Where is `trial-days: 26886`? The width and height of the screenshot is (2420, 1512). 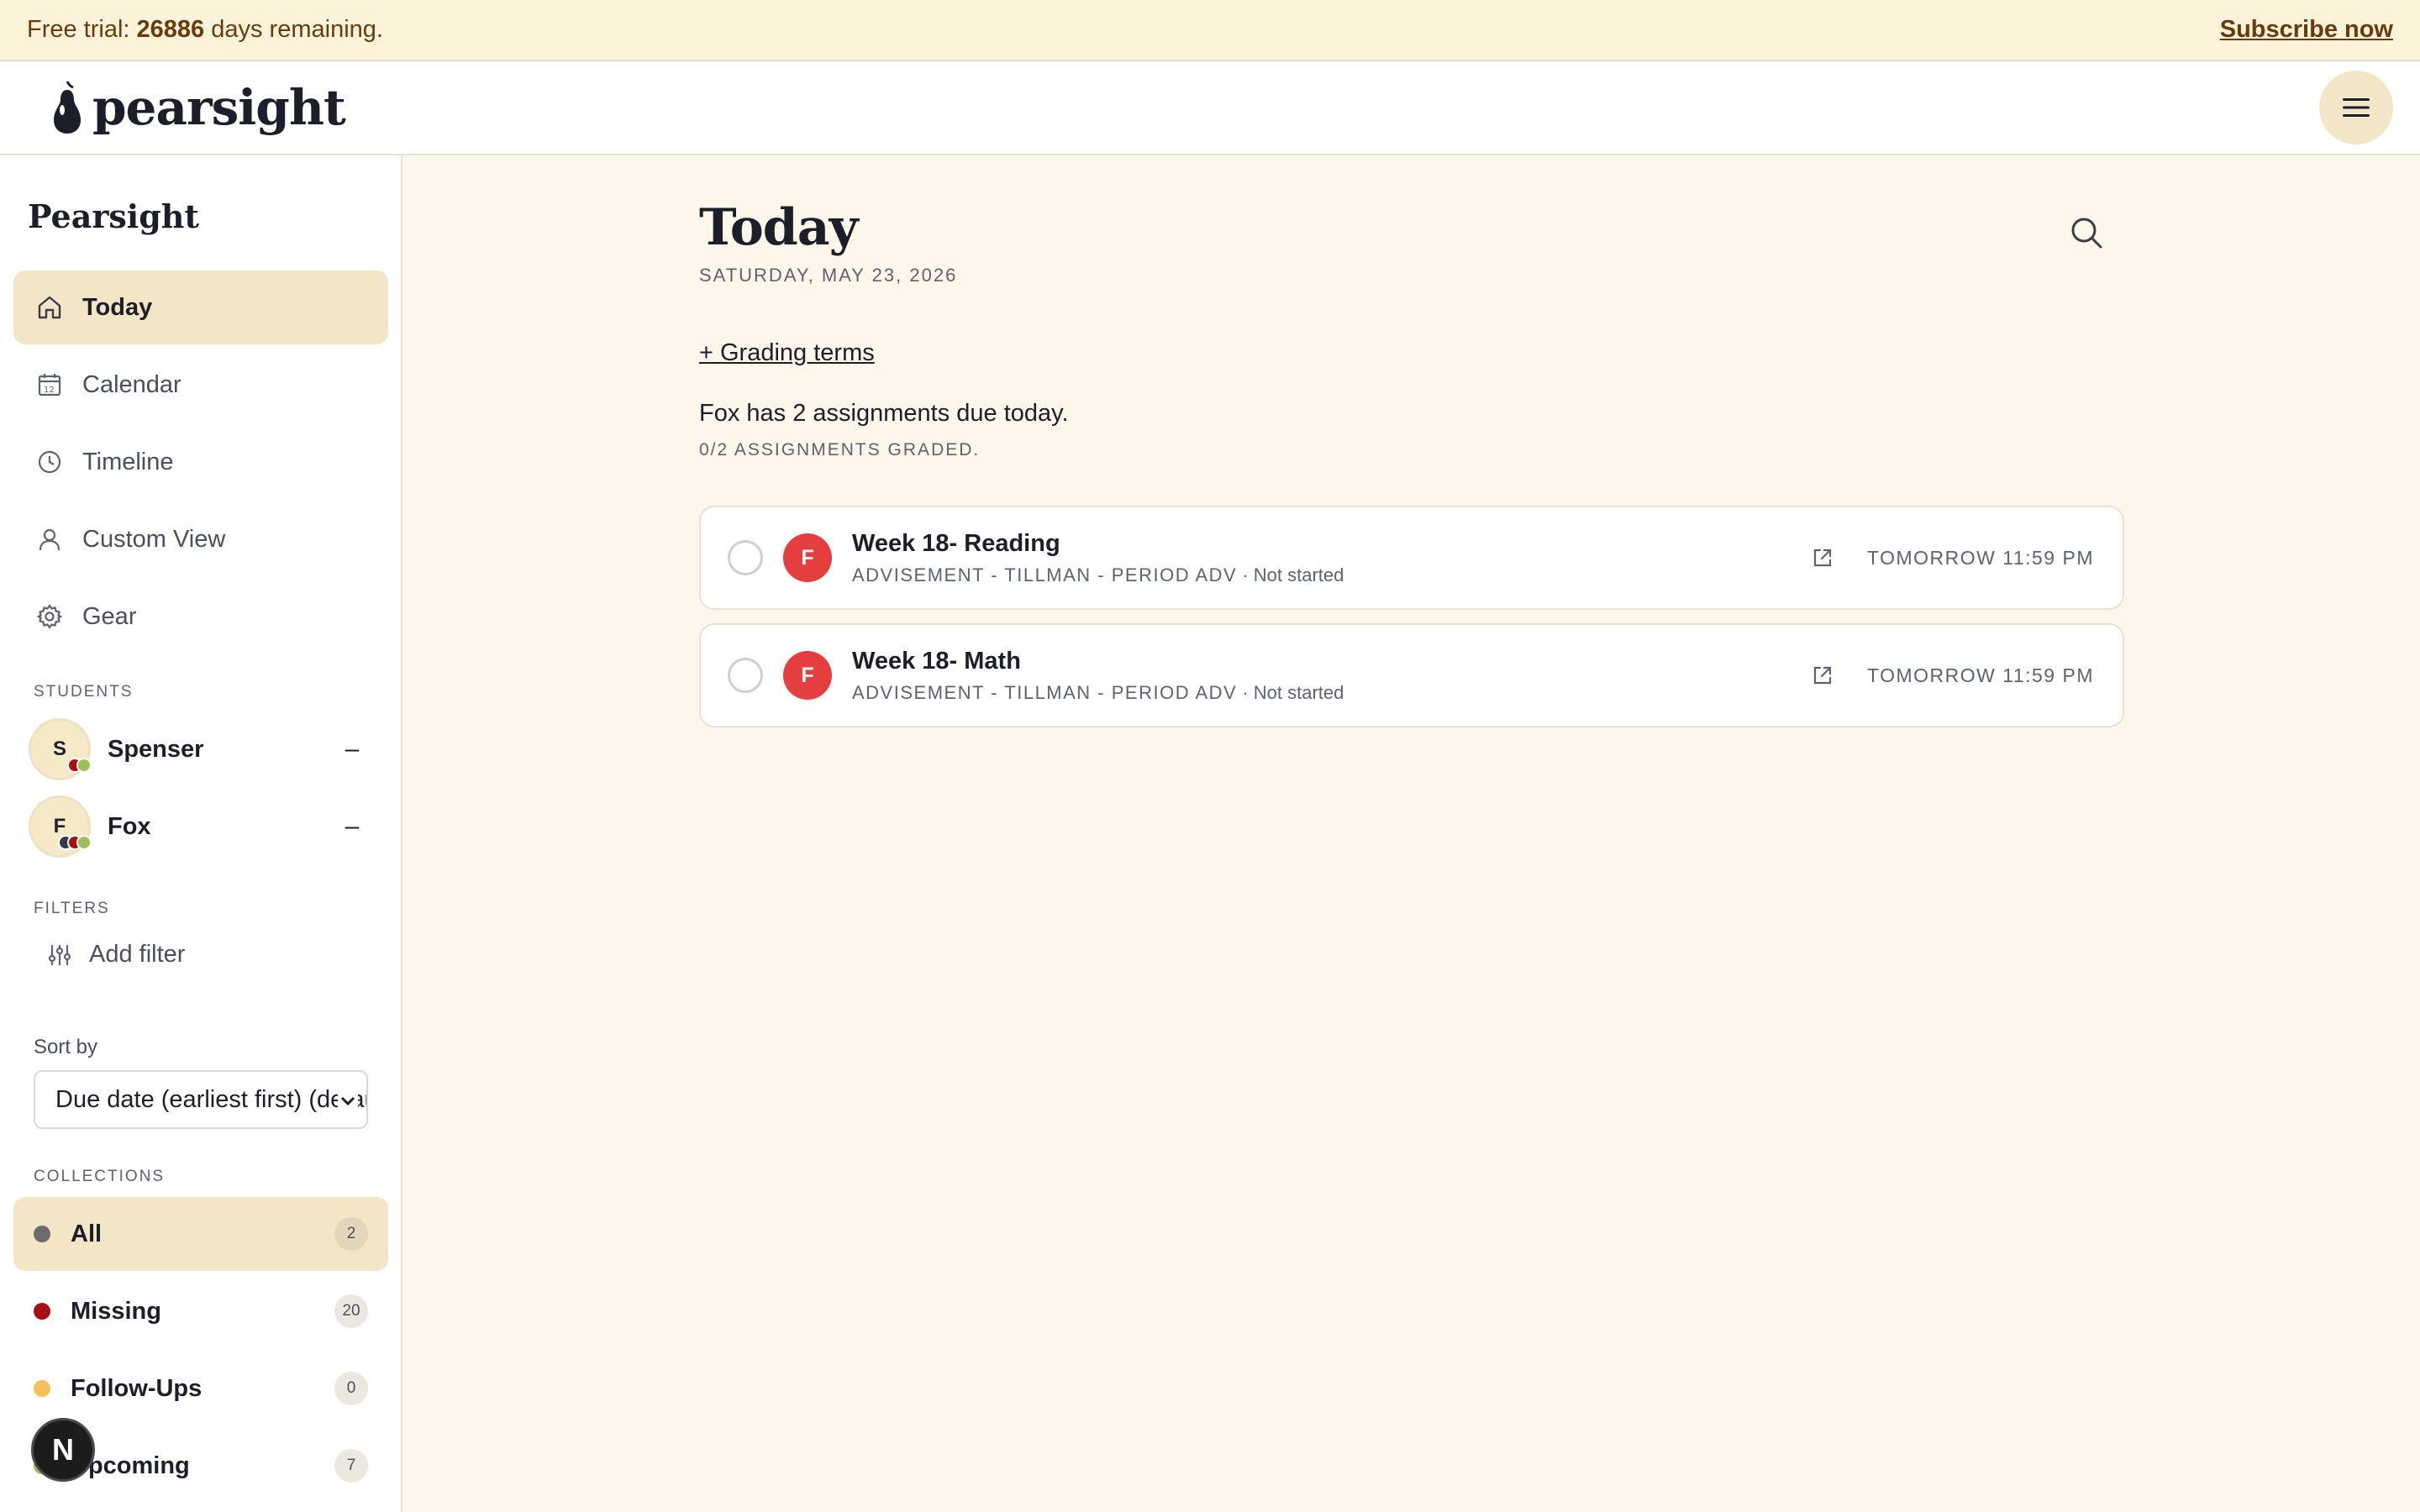
trial-days: 26886 is located at coordinates (170, 29).